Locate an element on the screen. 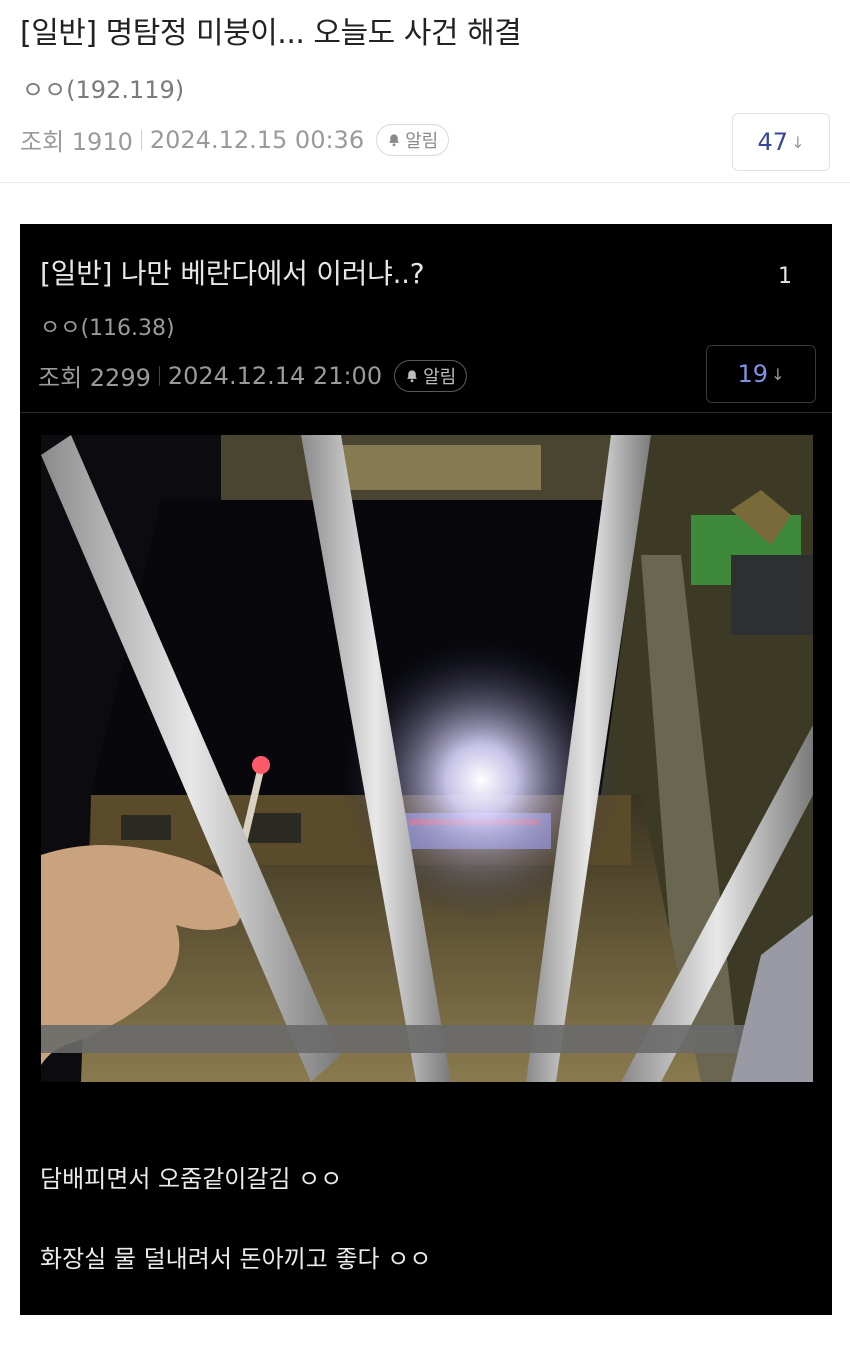  embedded-view-count: 조회 2299 is located at coordinates (94, 378).